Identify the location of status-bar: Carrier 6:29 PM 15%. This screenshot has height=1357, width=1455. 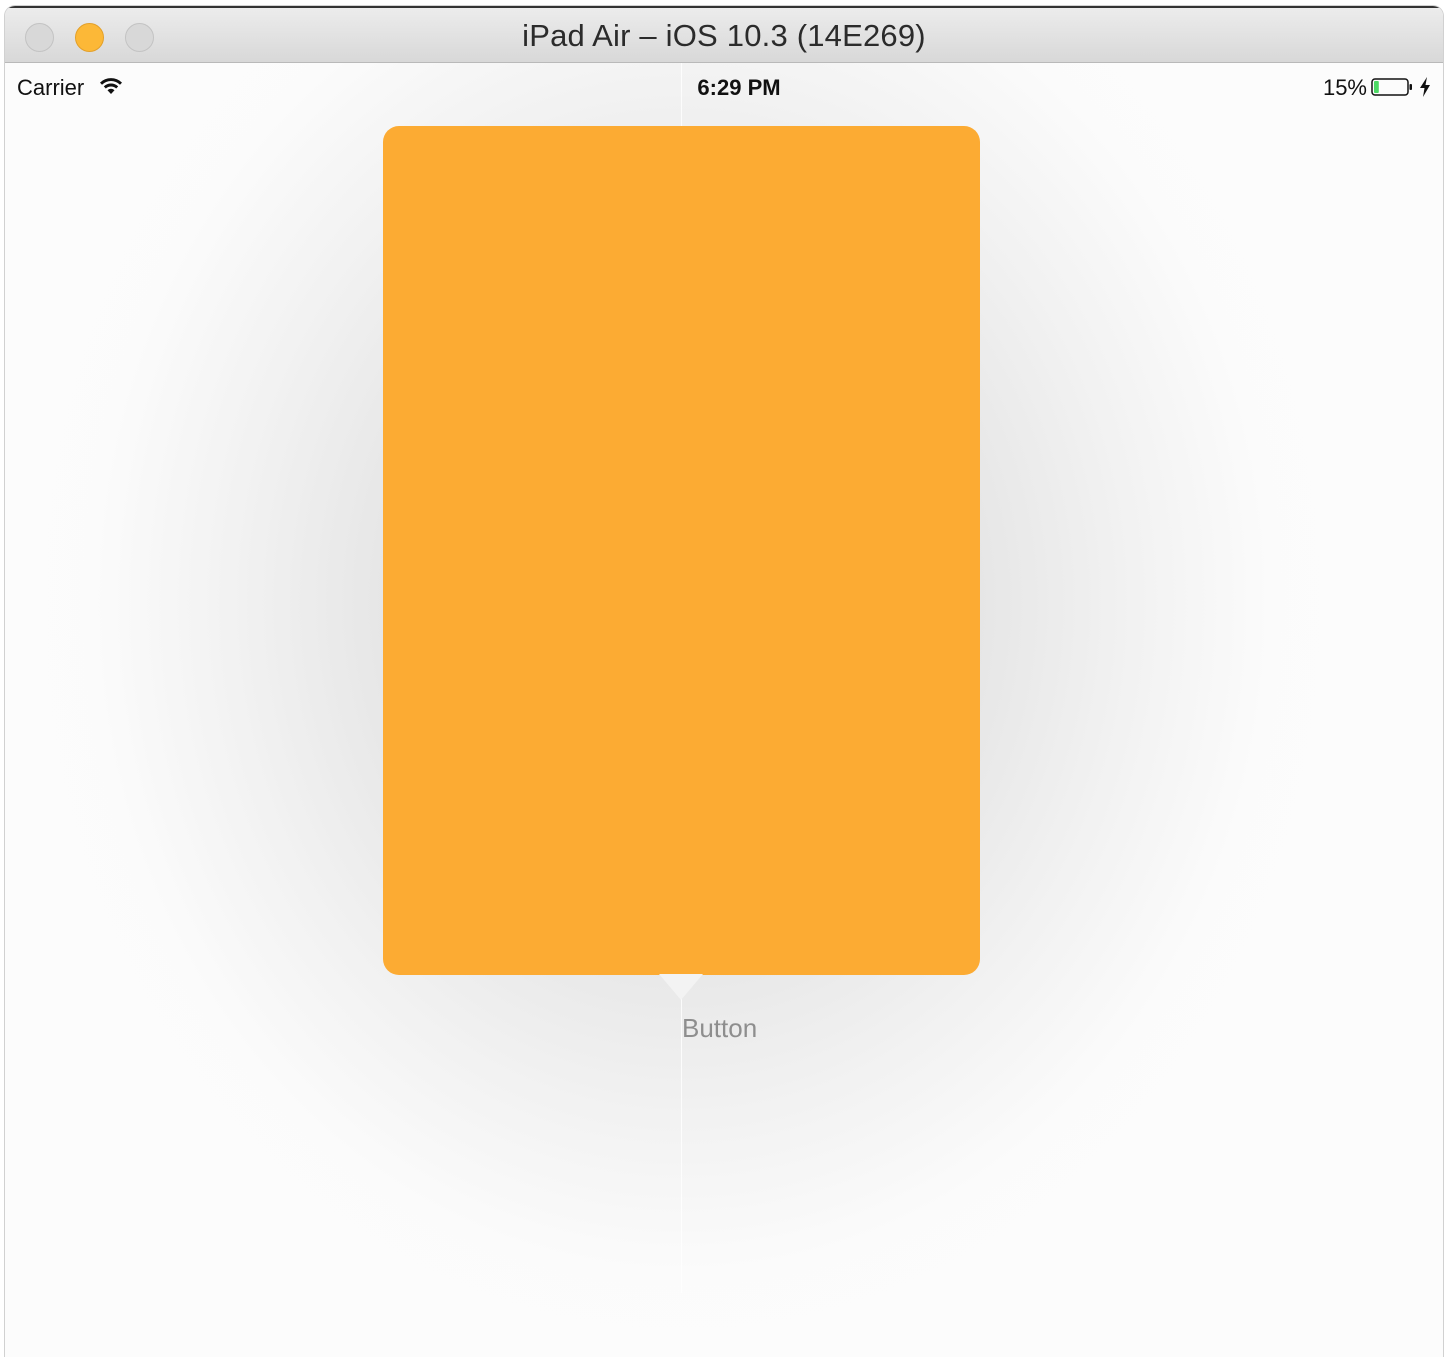
(724, 83).